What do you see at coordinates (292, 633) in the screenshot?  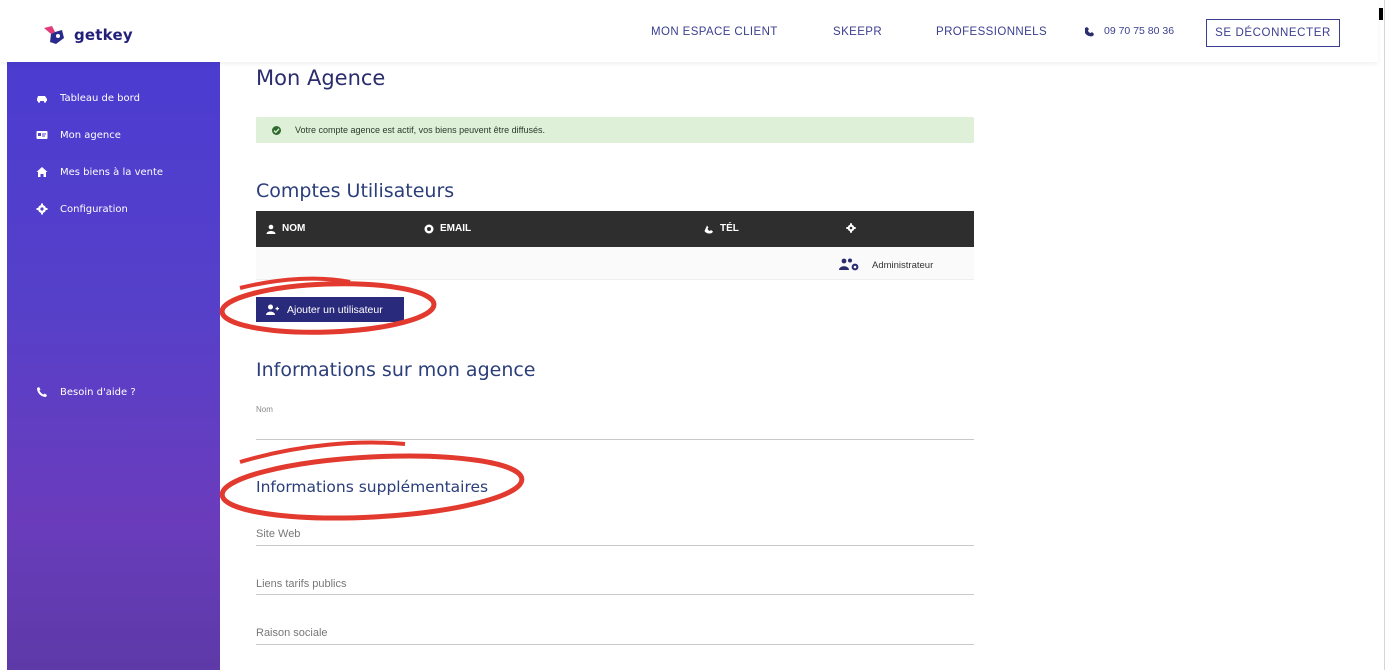 I see `raison-sociale-placeholder: Raison sociale` at bounding box center [292, 633].